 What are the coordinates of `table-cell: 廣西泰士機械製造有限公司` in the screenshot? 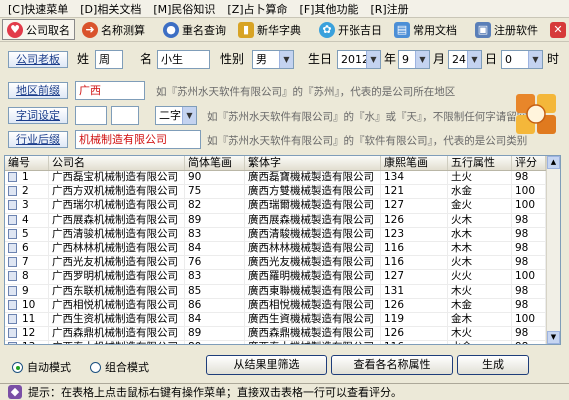 It's located at (313, 342).